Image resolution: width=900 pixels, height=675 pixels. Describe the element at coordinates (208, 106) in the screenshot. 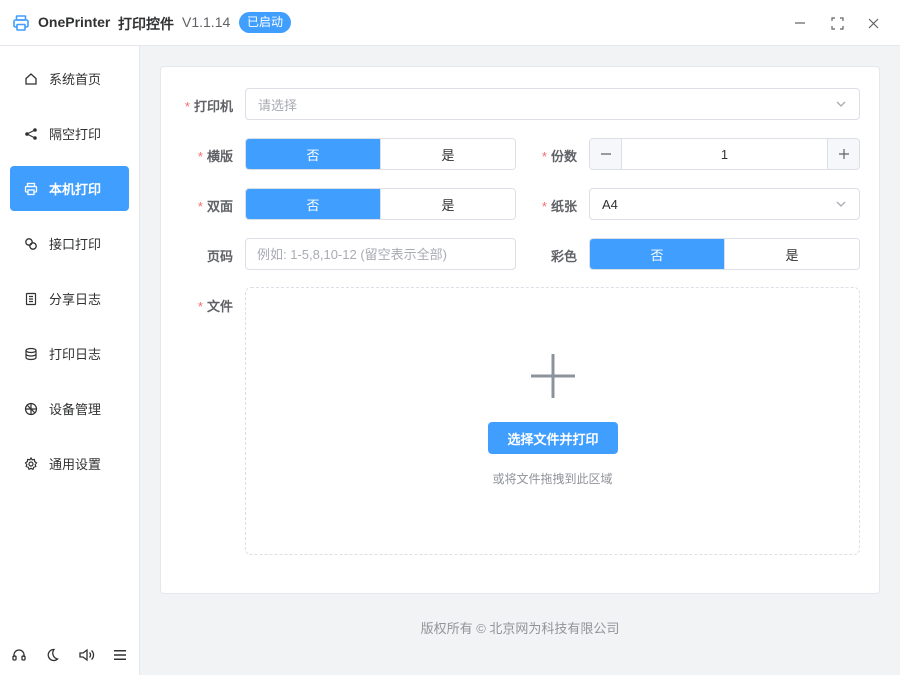

I see `printer-label: * 打印机` at that location.